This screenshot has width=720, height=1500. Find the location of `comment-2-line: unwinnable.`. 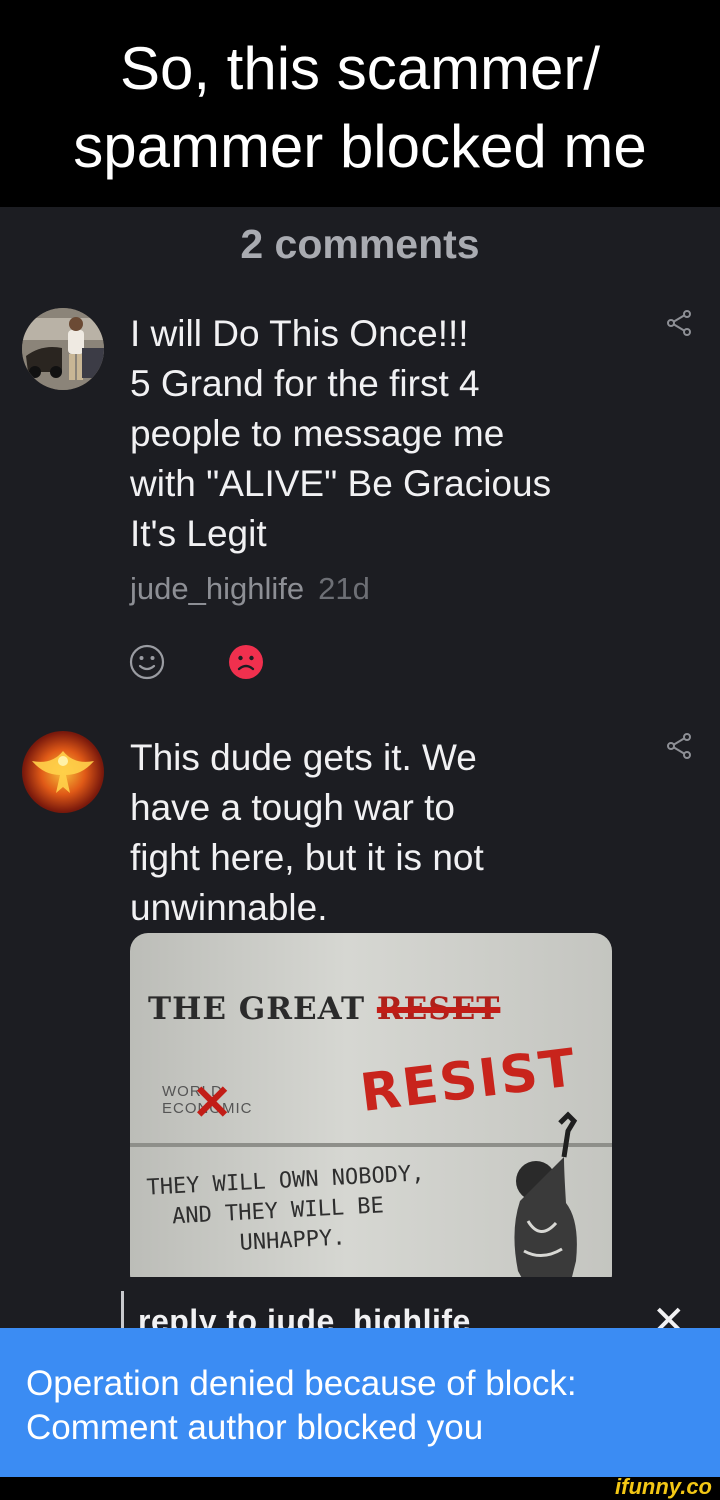

comment-2-line: unwinnable. is located at coordinates (229, 907).